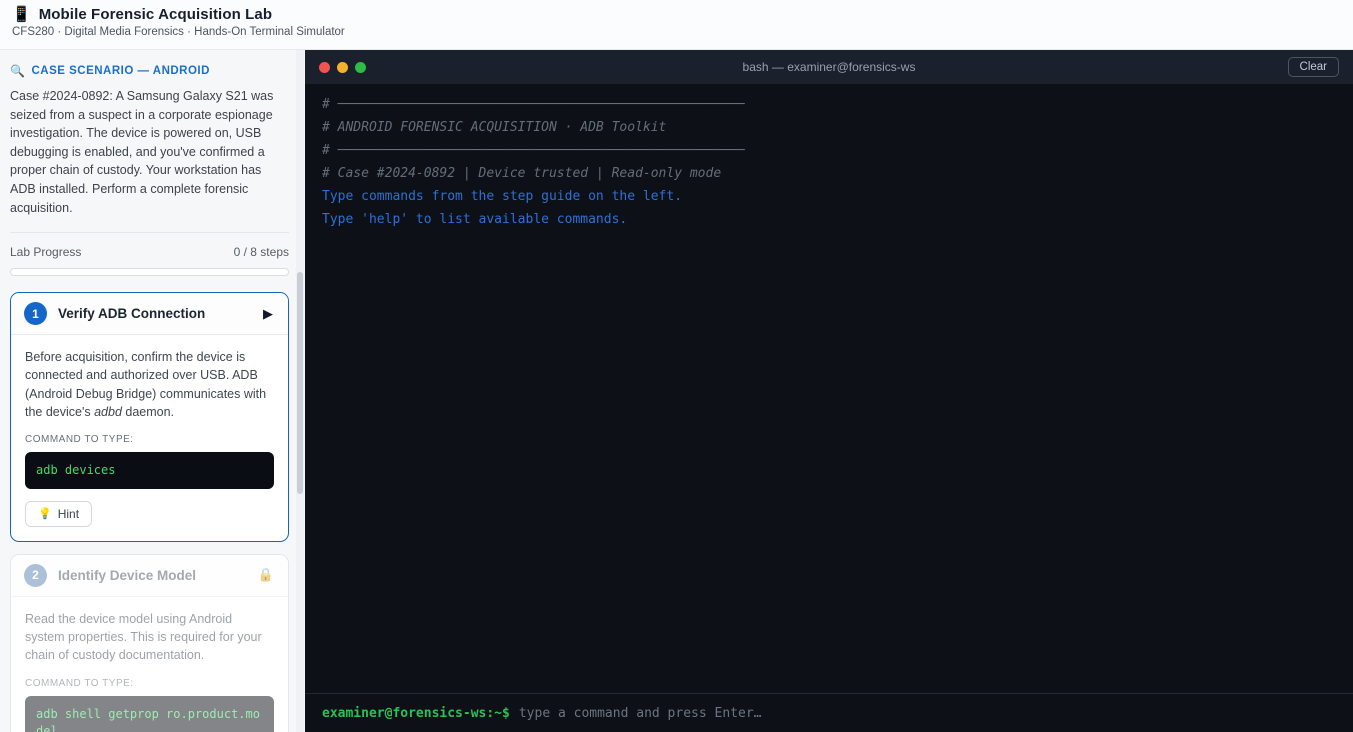  I want to click on traffic-lights, so click(342, 67).